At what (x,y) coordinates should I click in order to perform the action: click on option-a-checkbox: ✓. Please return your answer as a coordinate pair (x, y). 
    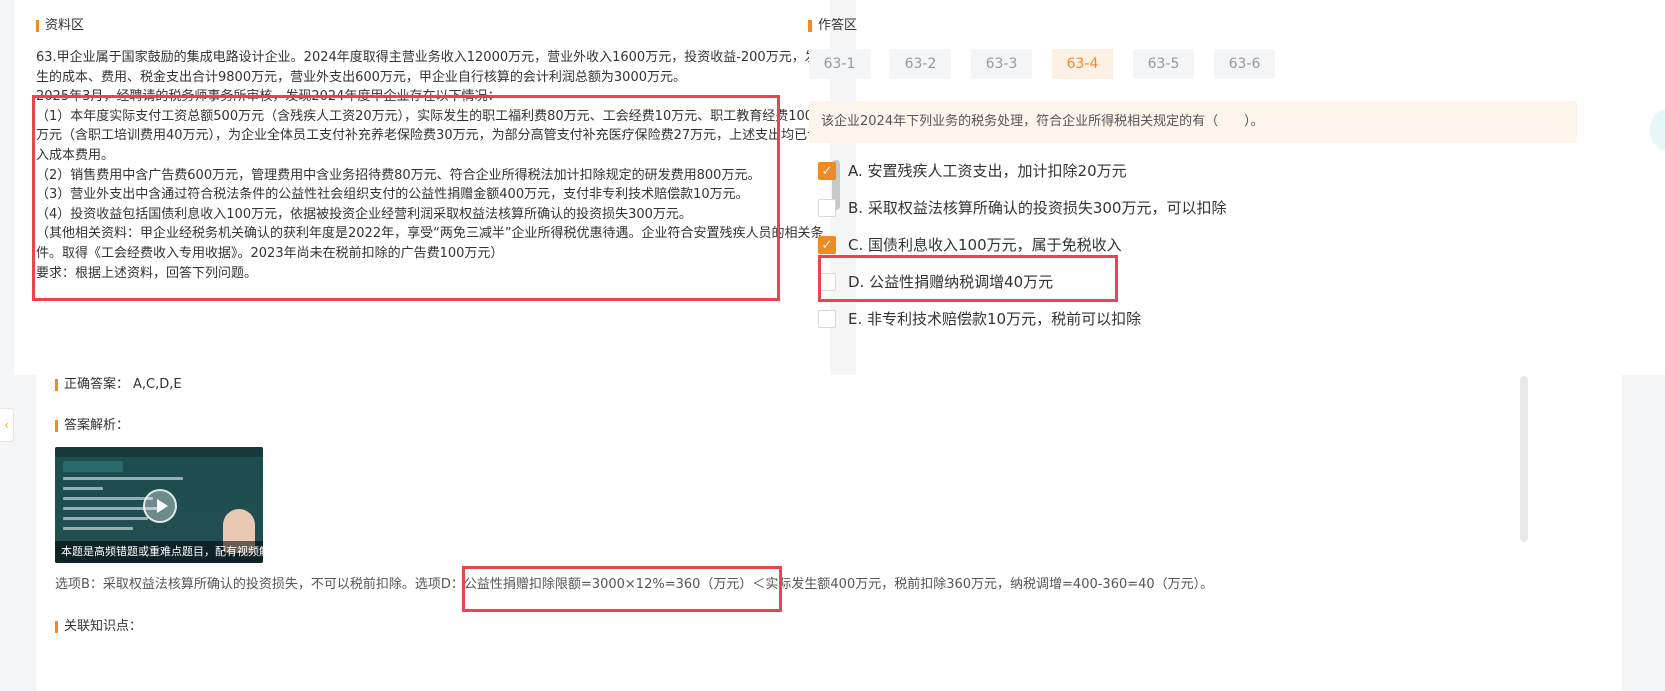
    Looking at the image, I should click on (827, 171).